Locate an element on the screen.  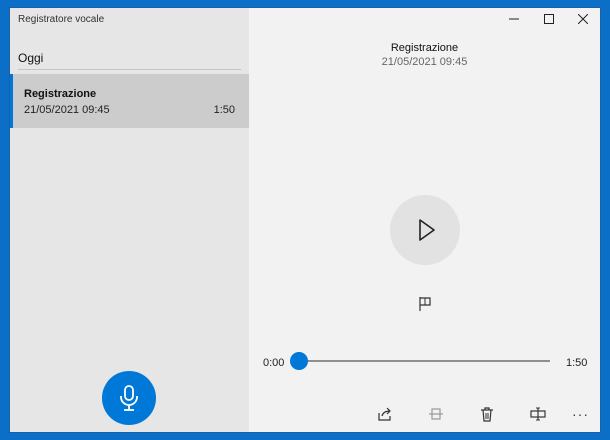
maximize-icon is located at coordinates (549, 19).